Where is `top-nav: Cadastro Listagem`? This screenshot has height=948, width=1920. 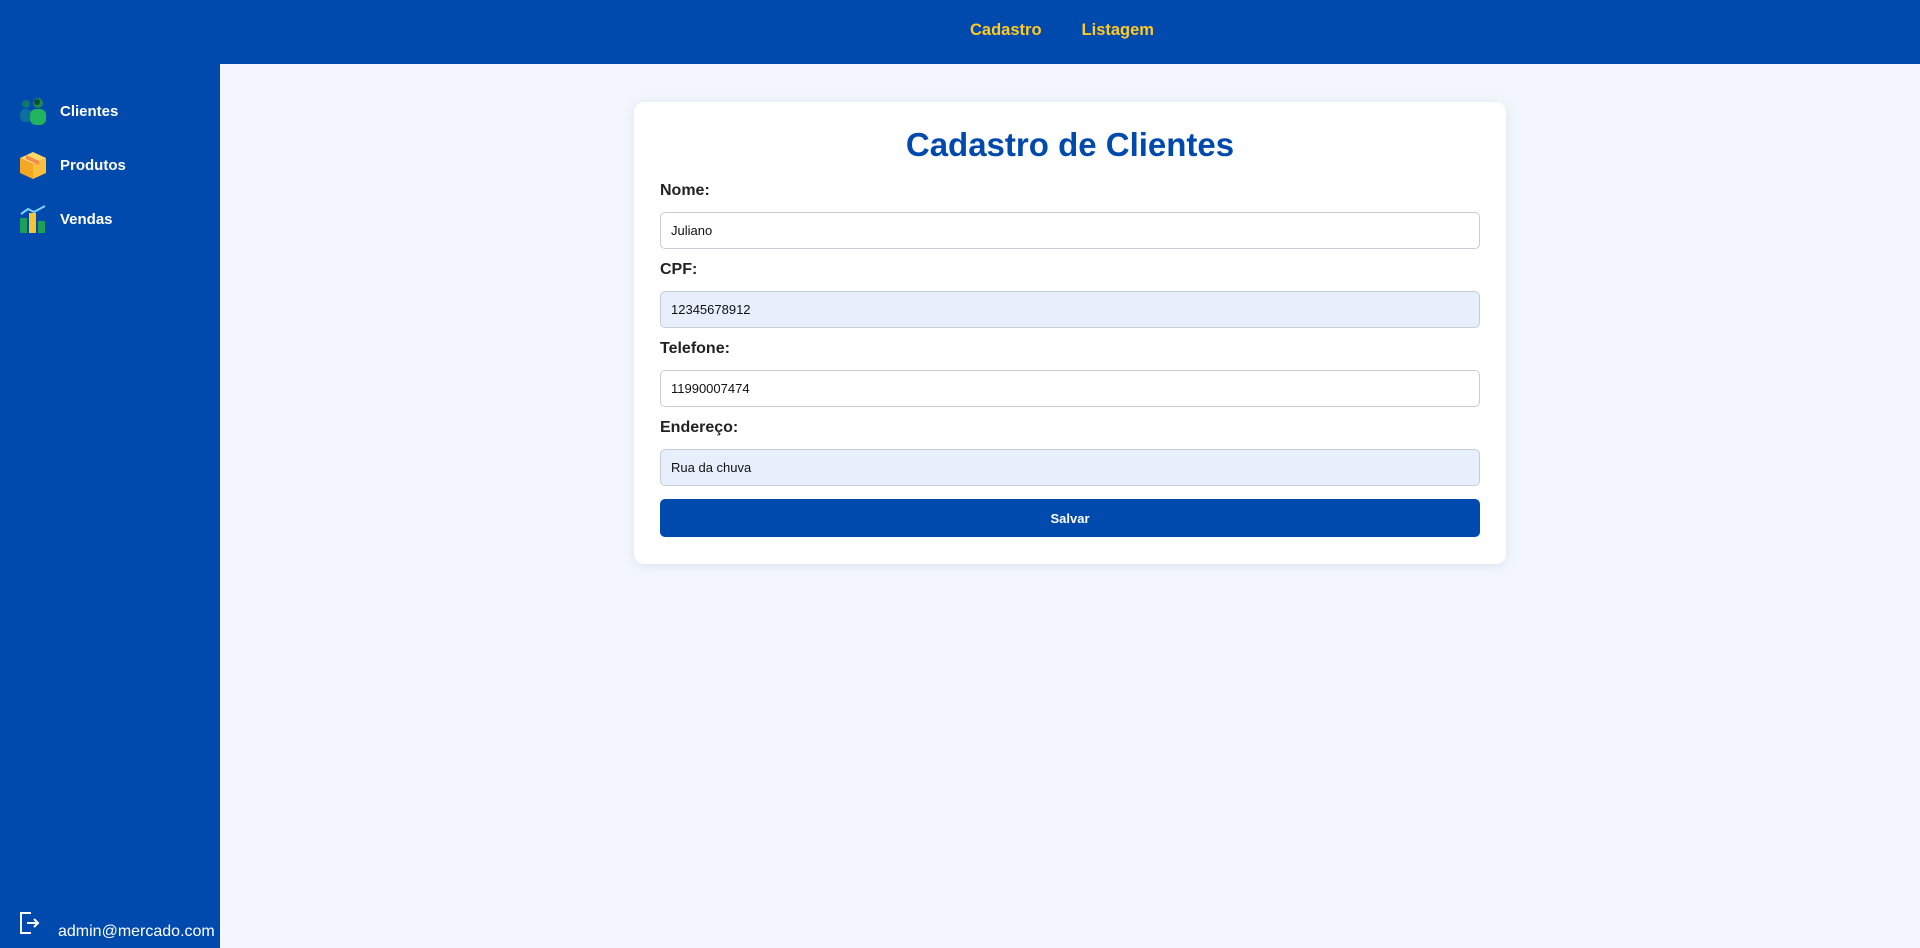 top-nav: Cadastro Listagem is located at coordinates (1062, 30).